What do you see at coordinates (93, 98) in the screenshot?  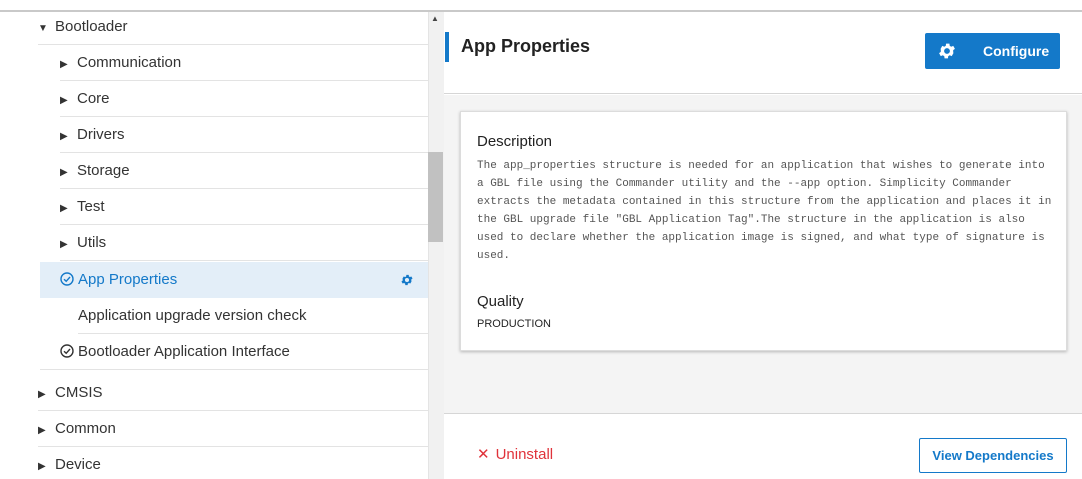 I see `tree-item-label: Core` at bounding box center [93, 98].